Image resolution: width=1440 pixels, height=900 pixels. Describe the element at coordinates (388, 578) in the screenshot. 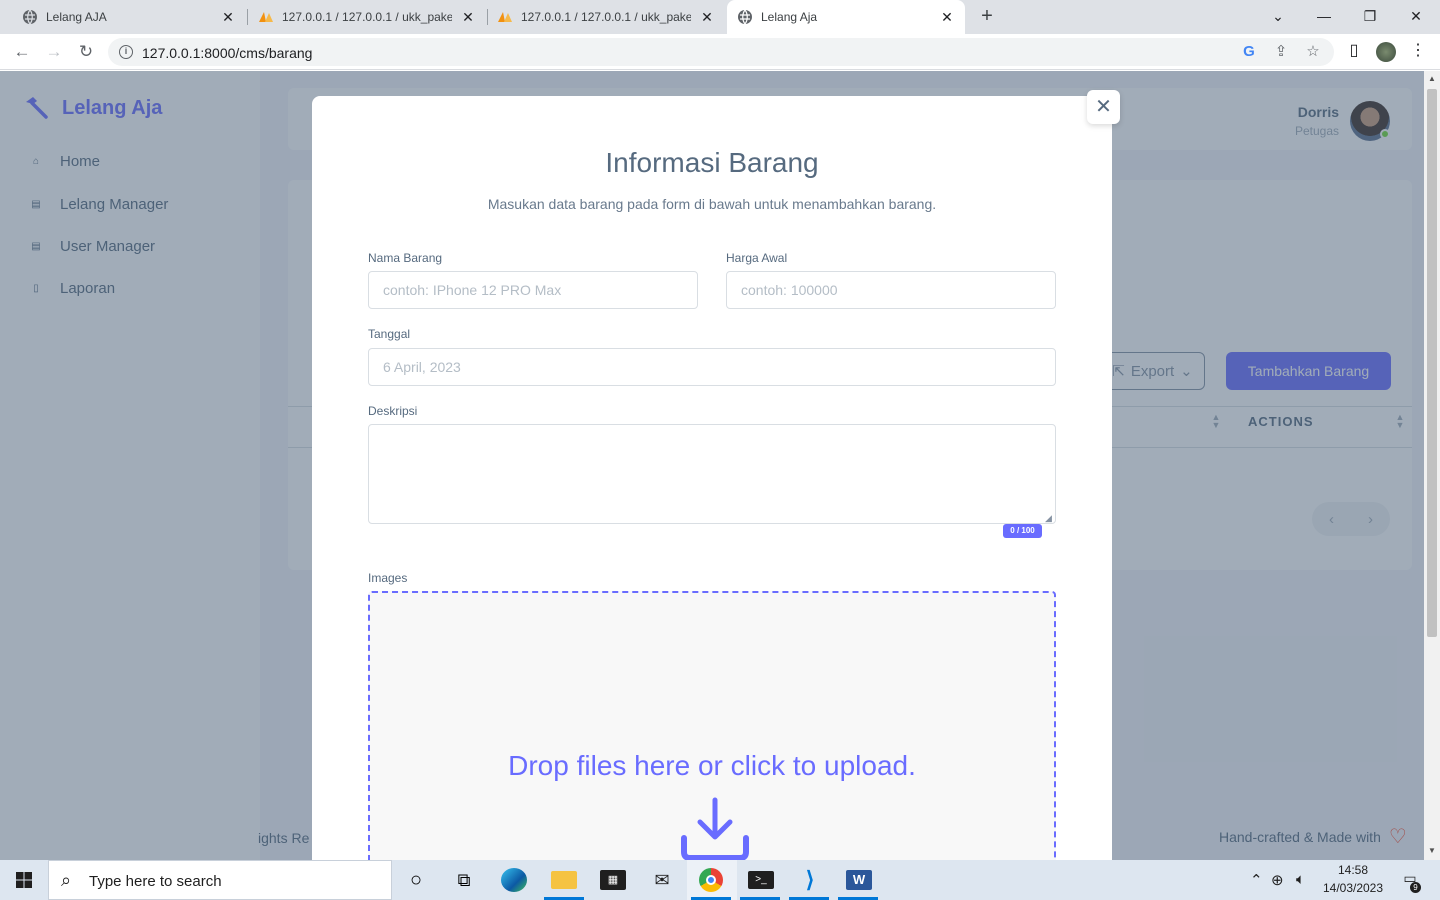

I see `images-label: Images` at that location.